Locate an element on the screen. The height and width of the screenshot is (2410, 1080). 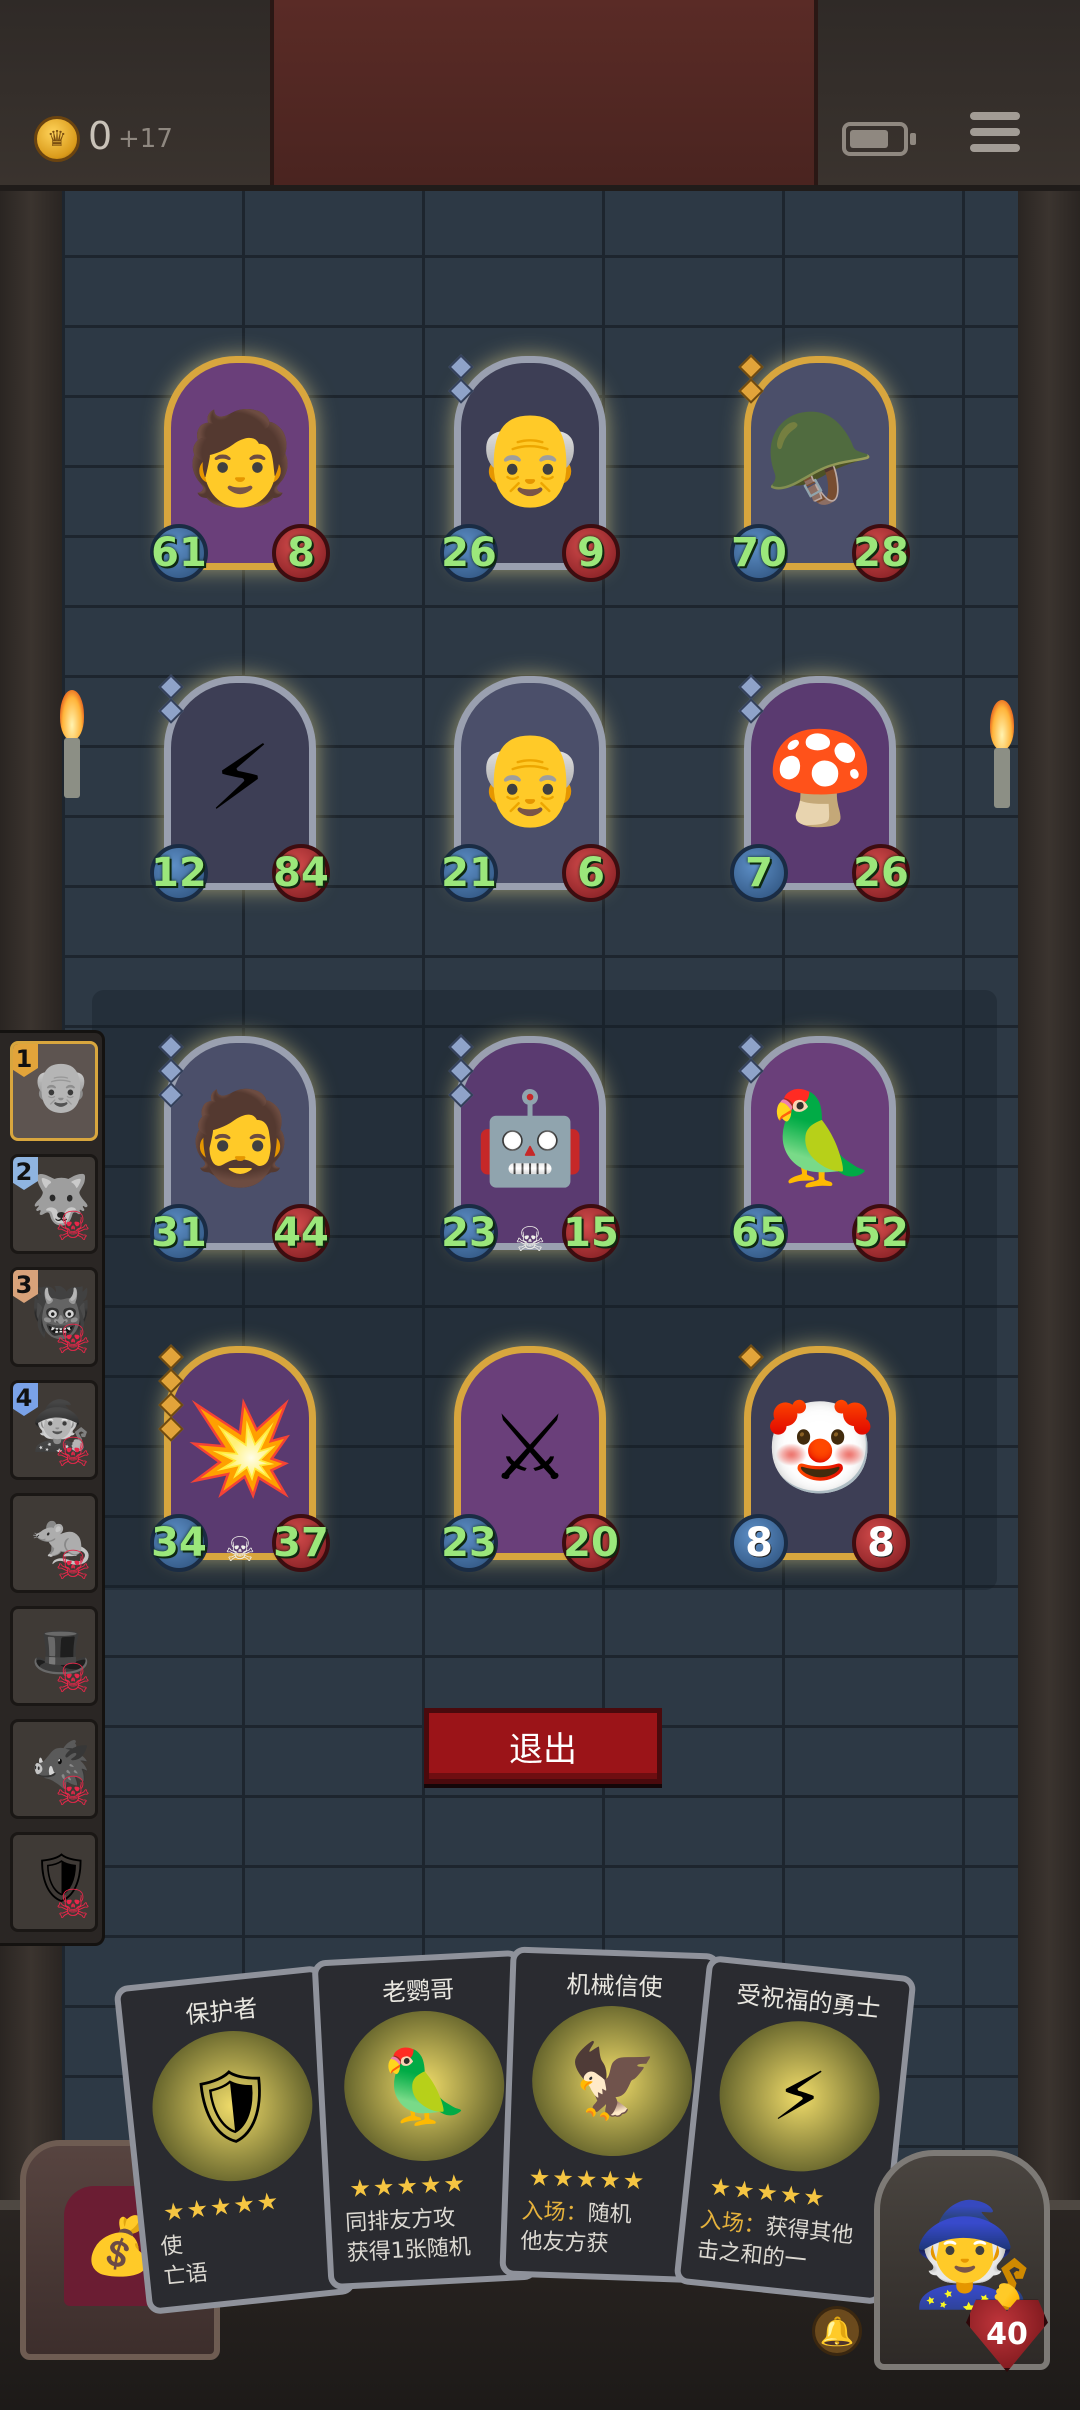
menu-icon is located at coordinates (995, 136).